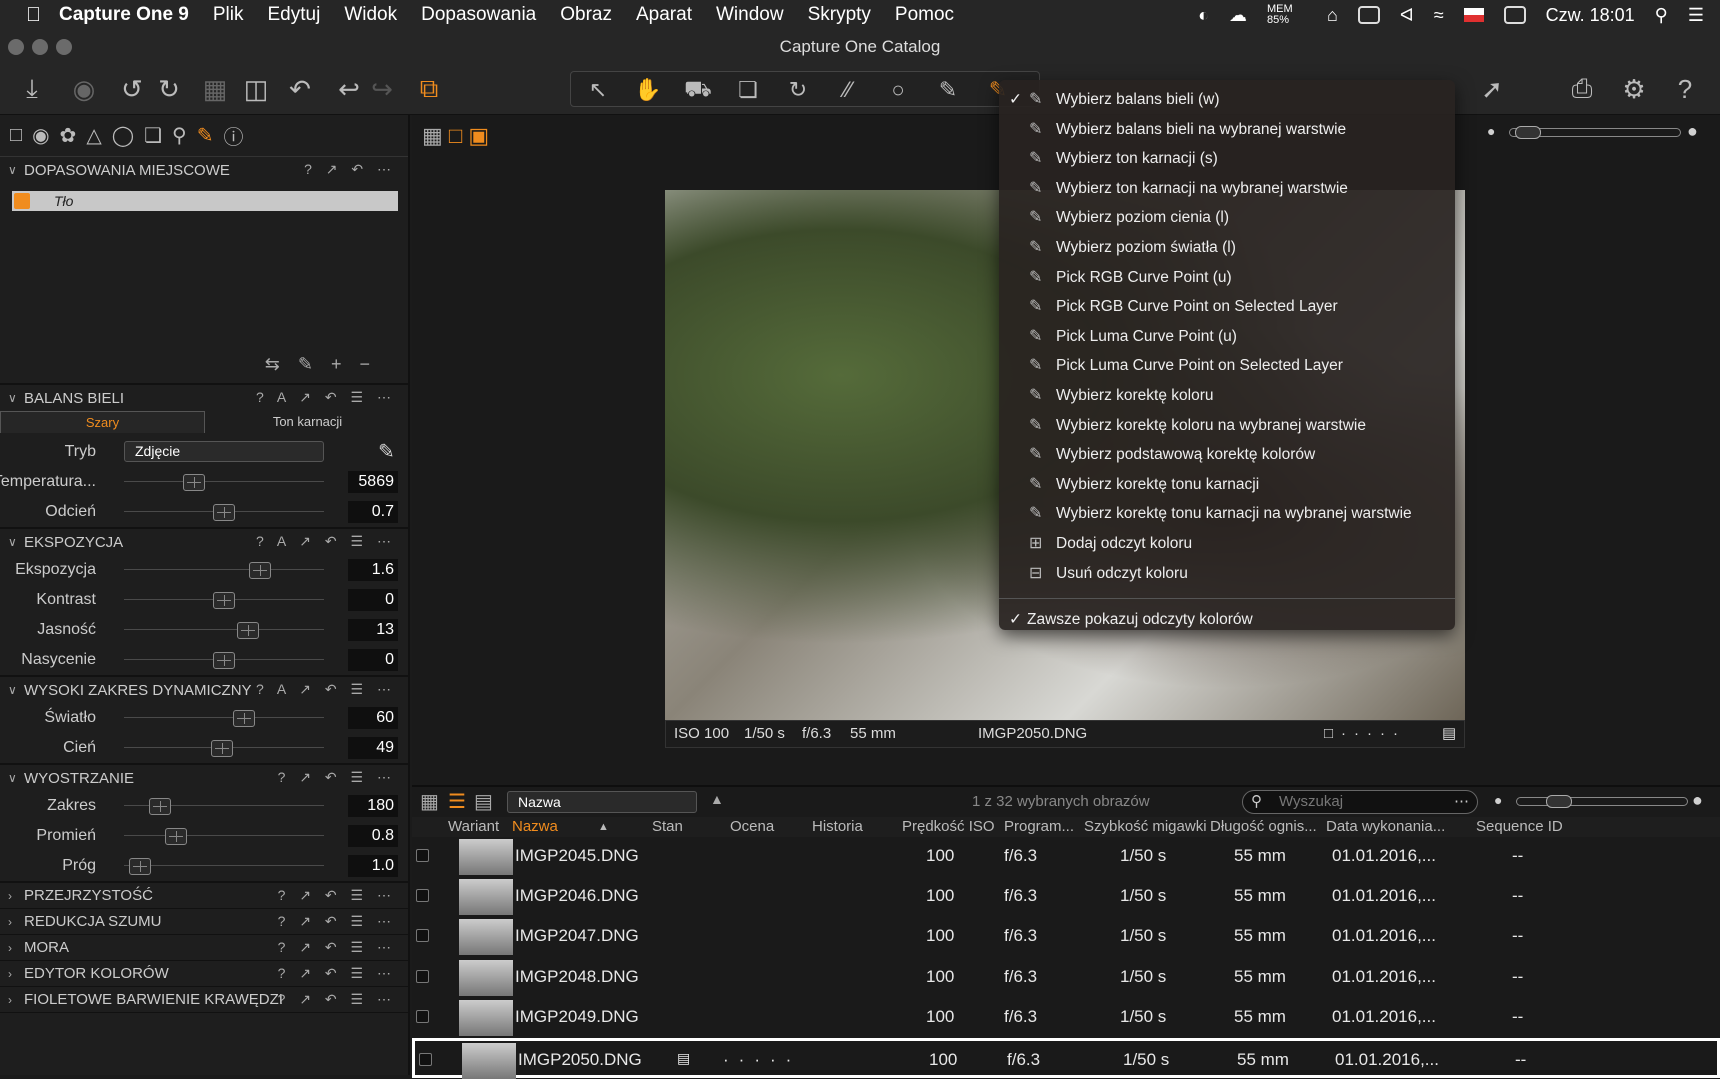 The width and height of the screenshot is (1720, 1079). Describe the element at coordinates (1227, 337) in the screenshot. I see `menu-item: ✎ Pick Luma Curve Point (u)` at that location.